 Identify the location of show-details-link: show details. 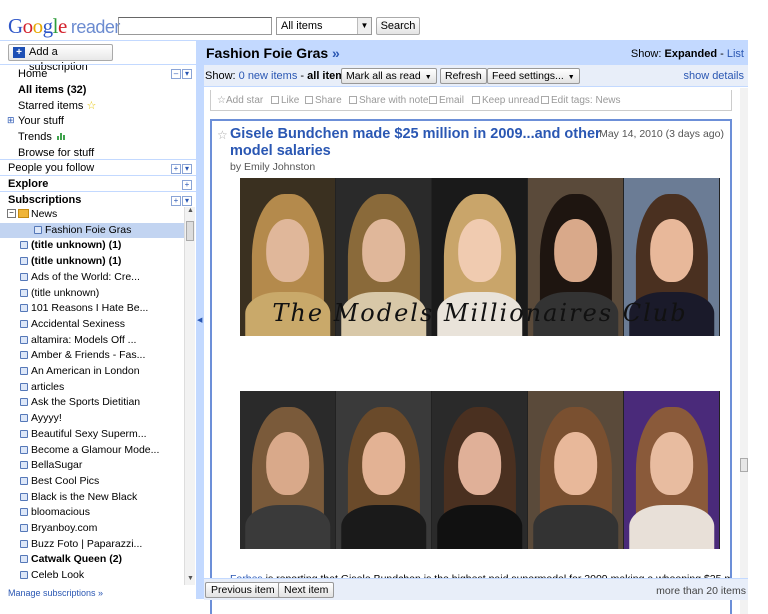
(713, 76).